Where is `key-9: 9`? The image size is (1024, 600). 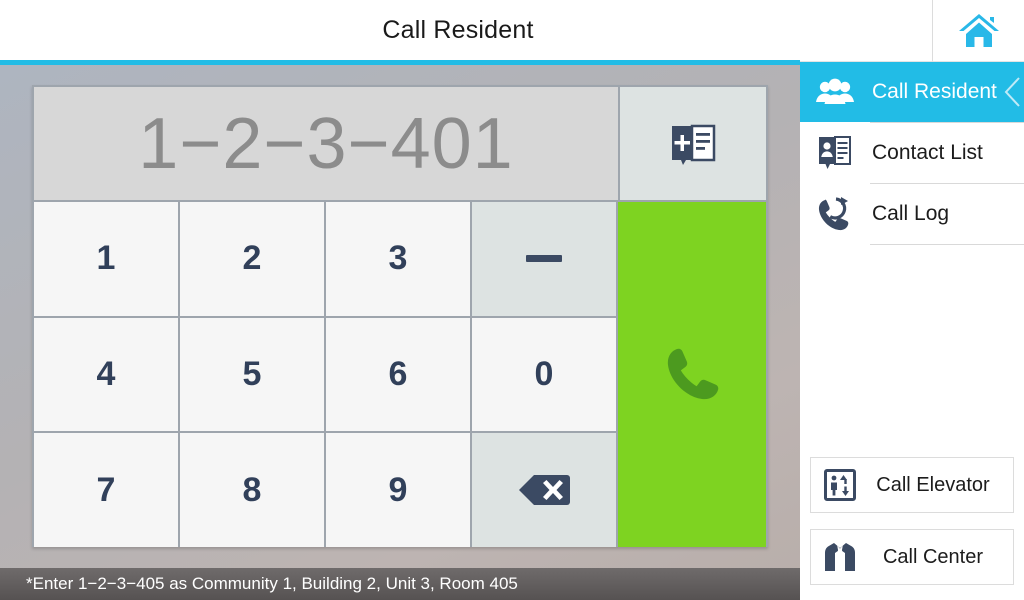
key-9: 9 is located at coordinates (398, 490).